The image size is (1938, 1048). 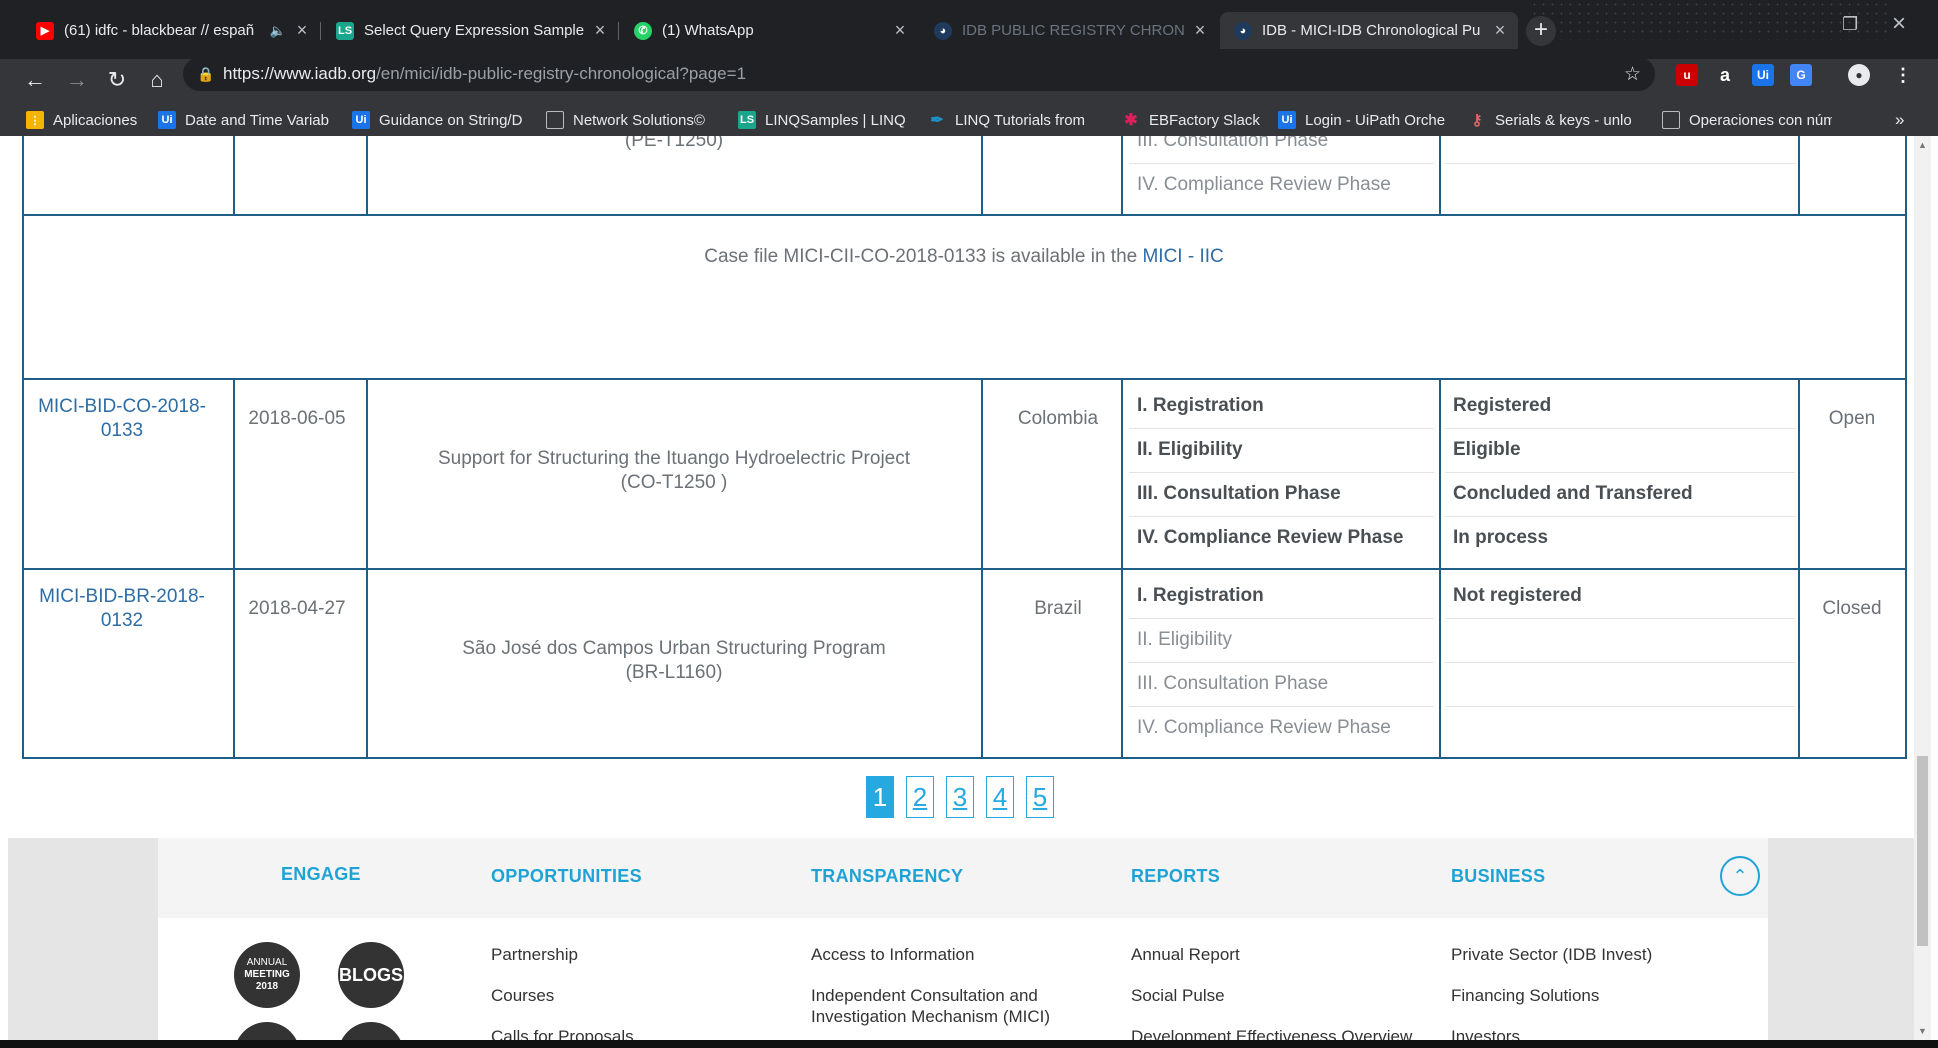 I want to click on page-4-button: 4, so click(x=1000, y=797).